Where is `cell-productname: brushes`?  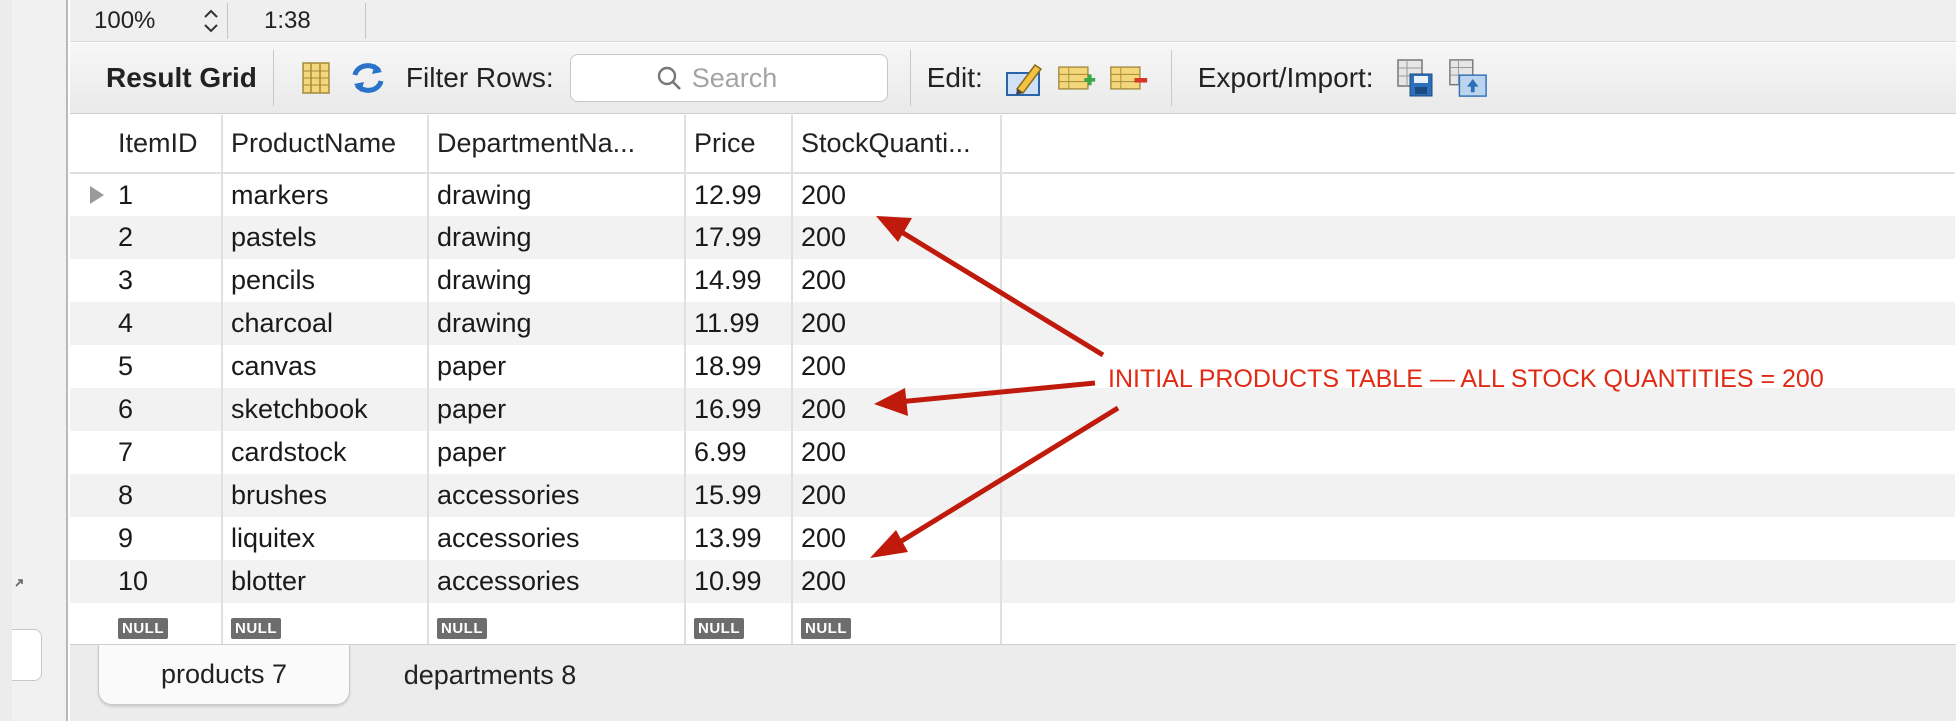 cell-productname: brushes is located at coordinates (325, 495).